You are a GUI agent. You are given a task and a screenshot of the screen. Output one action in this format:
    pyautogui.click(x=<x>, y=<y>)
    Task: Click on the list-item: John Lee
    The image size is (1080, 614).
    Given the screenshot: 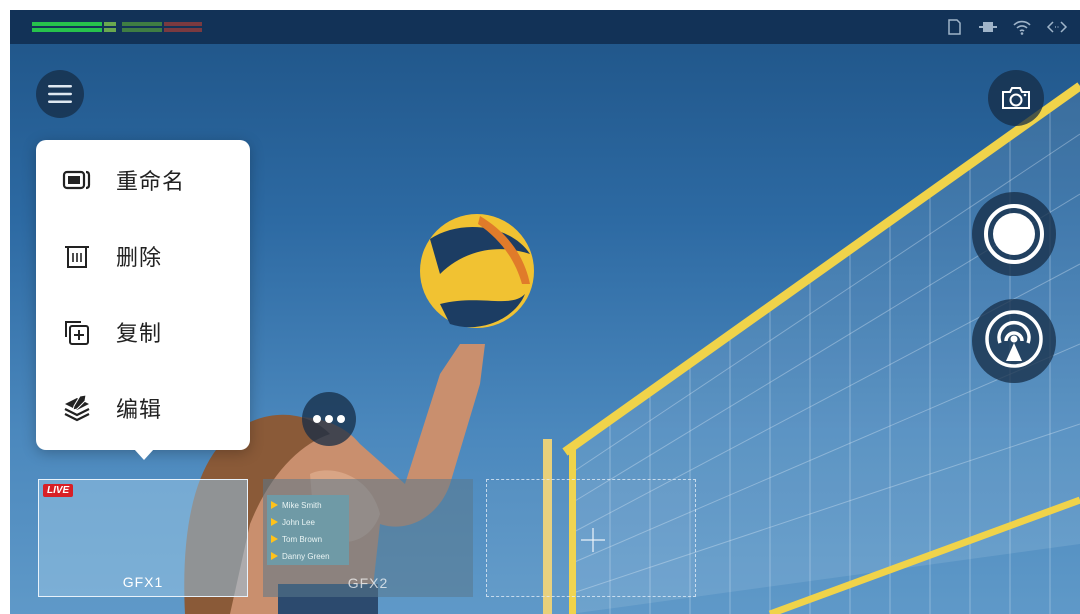 What is the action you would take?
    pyautogui.click(x=293, y=522)
    